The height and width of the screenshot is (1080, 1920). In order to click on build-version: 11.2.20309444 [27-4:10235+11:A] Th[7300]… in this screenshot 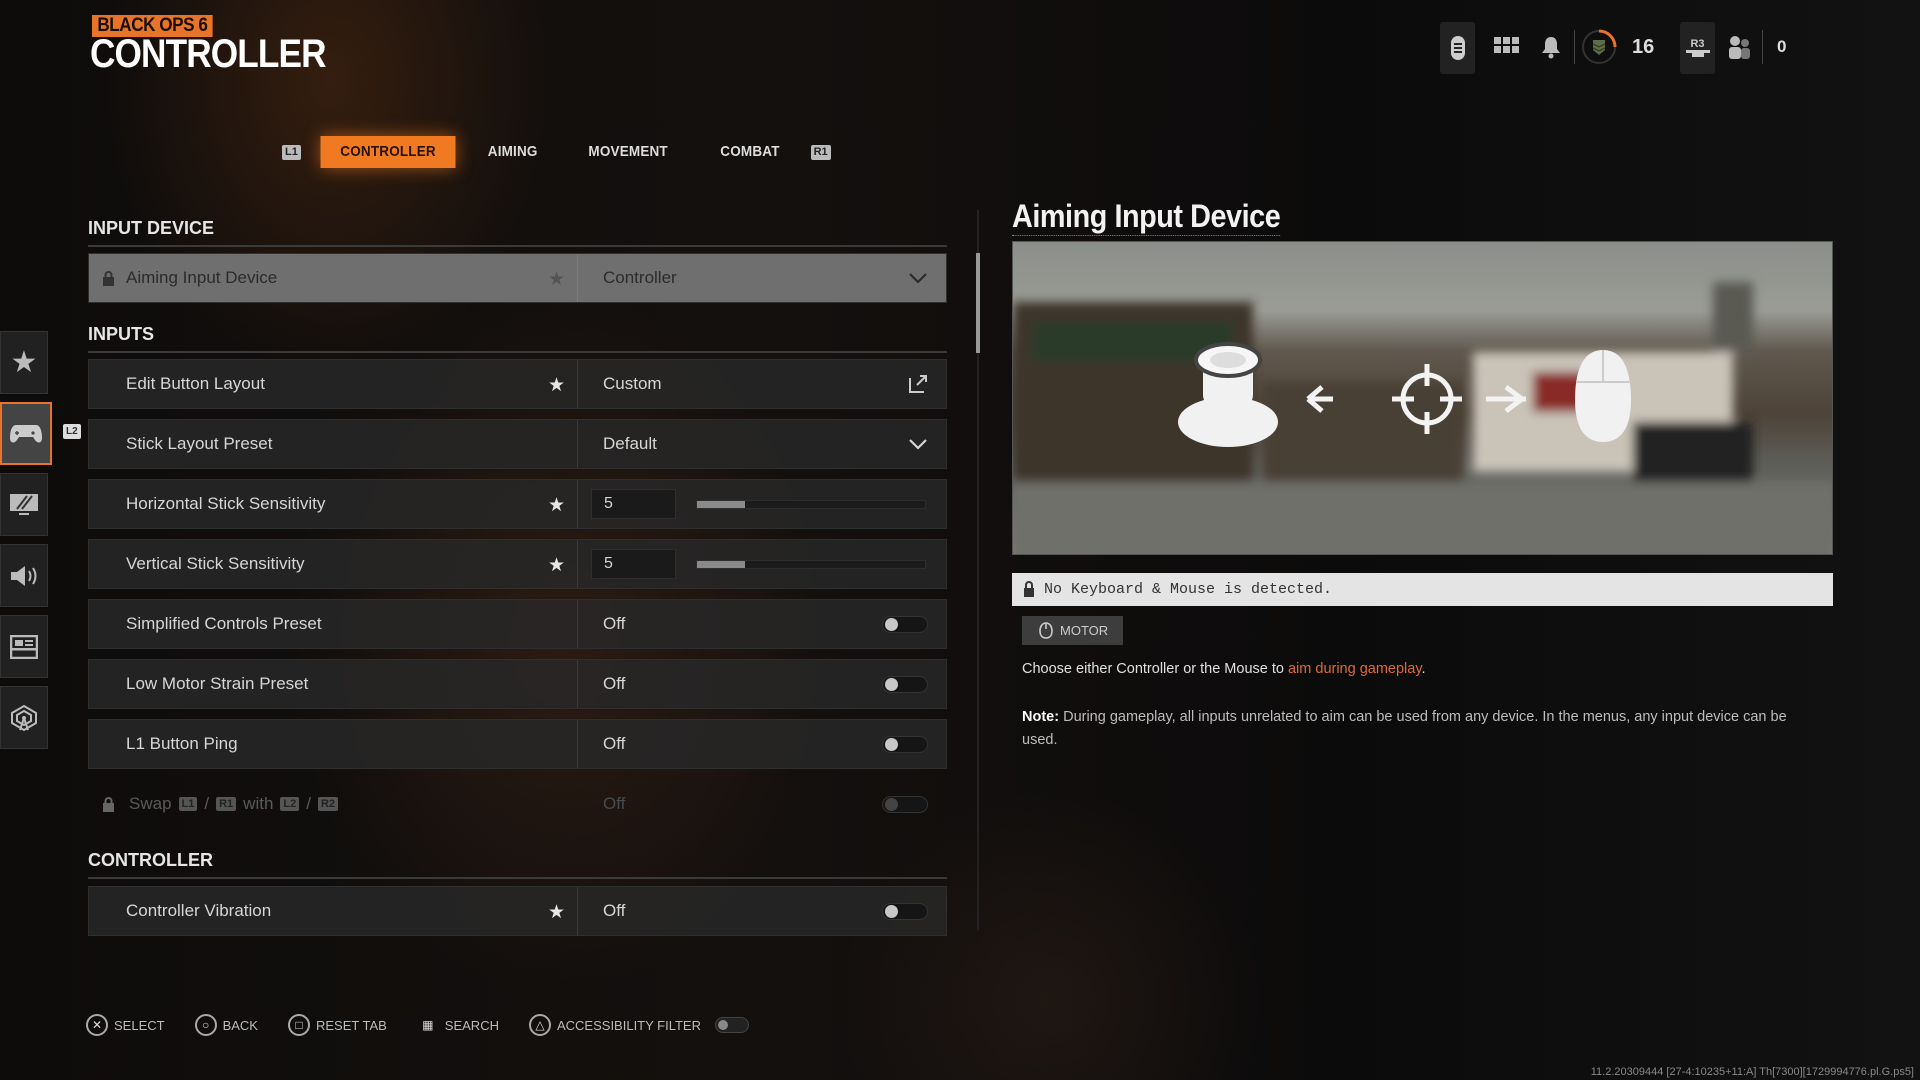, I will do `click(1752, 1072)`.